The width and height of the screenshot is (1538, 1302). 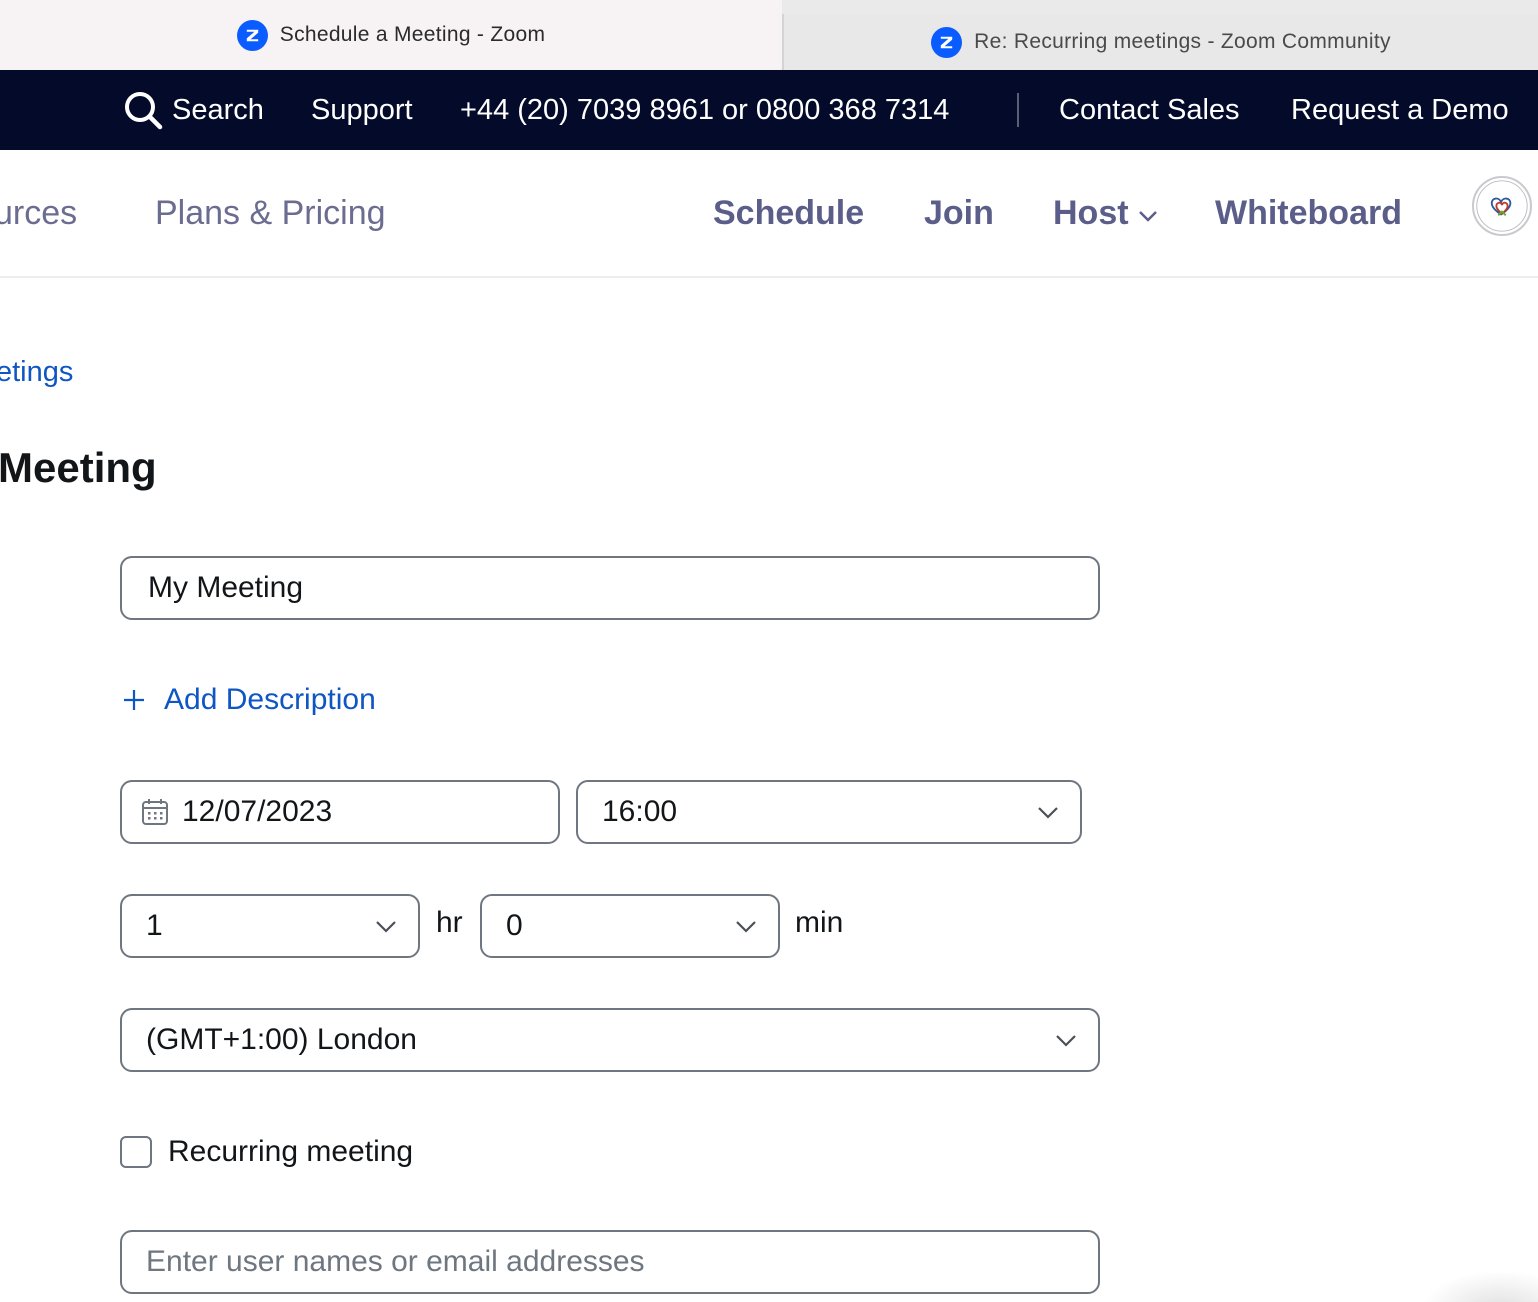 What do you see at coordinates (136, 1152) in the screenshot?
I see `recurring-meeting-checkbox` at bounding box center [136, 1152].